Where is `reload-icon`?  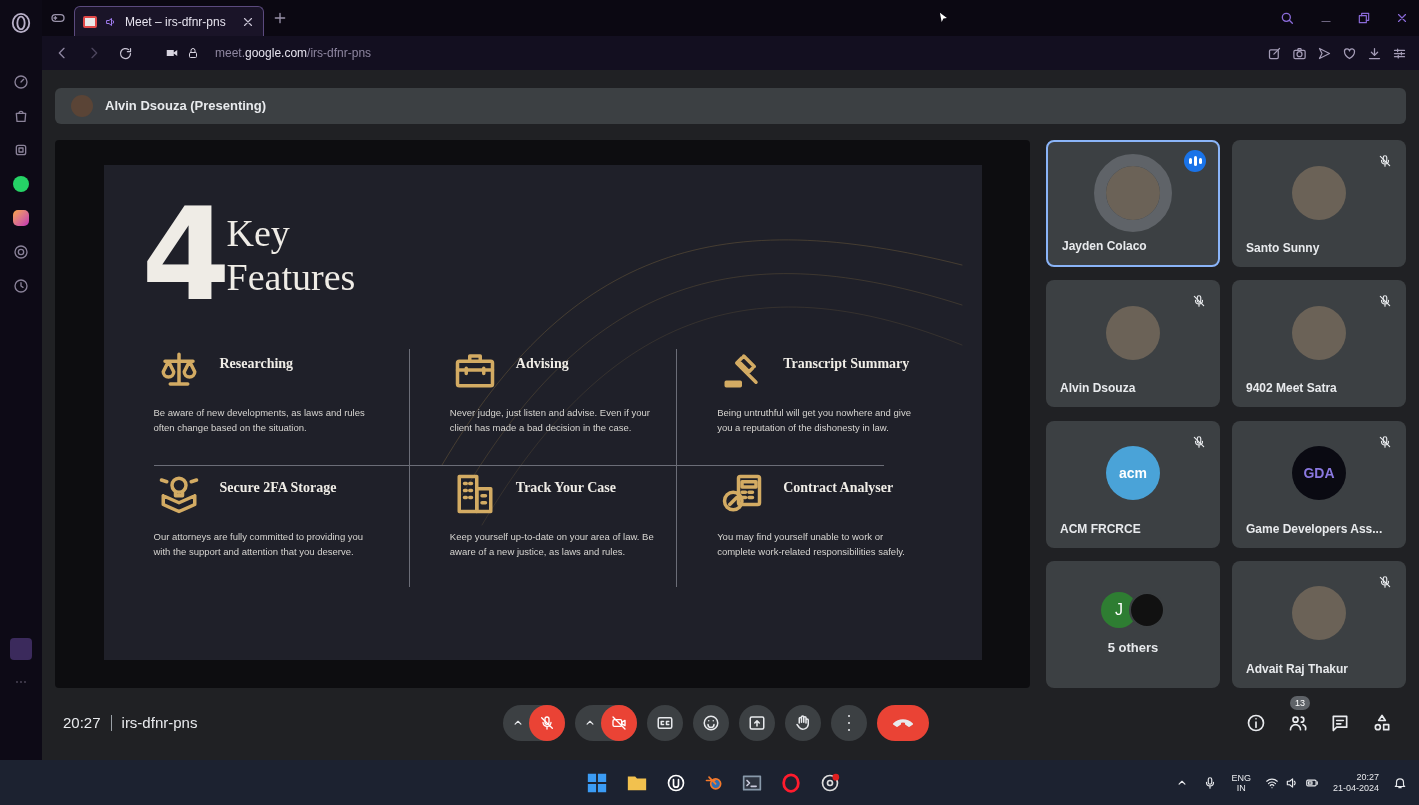
reload-icon is located at coordinates (125, 53).